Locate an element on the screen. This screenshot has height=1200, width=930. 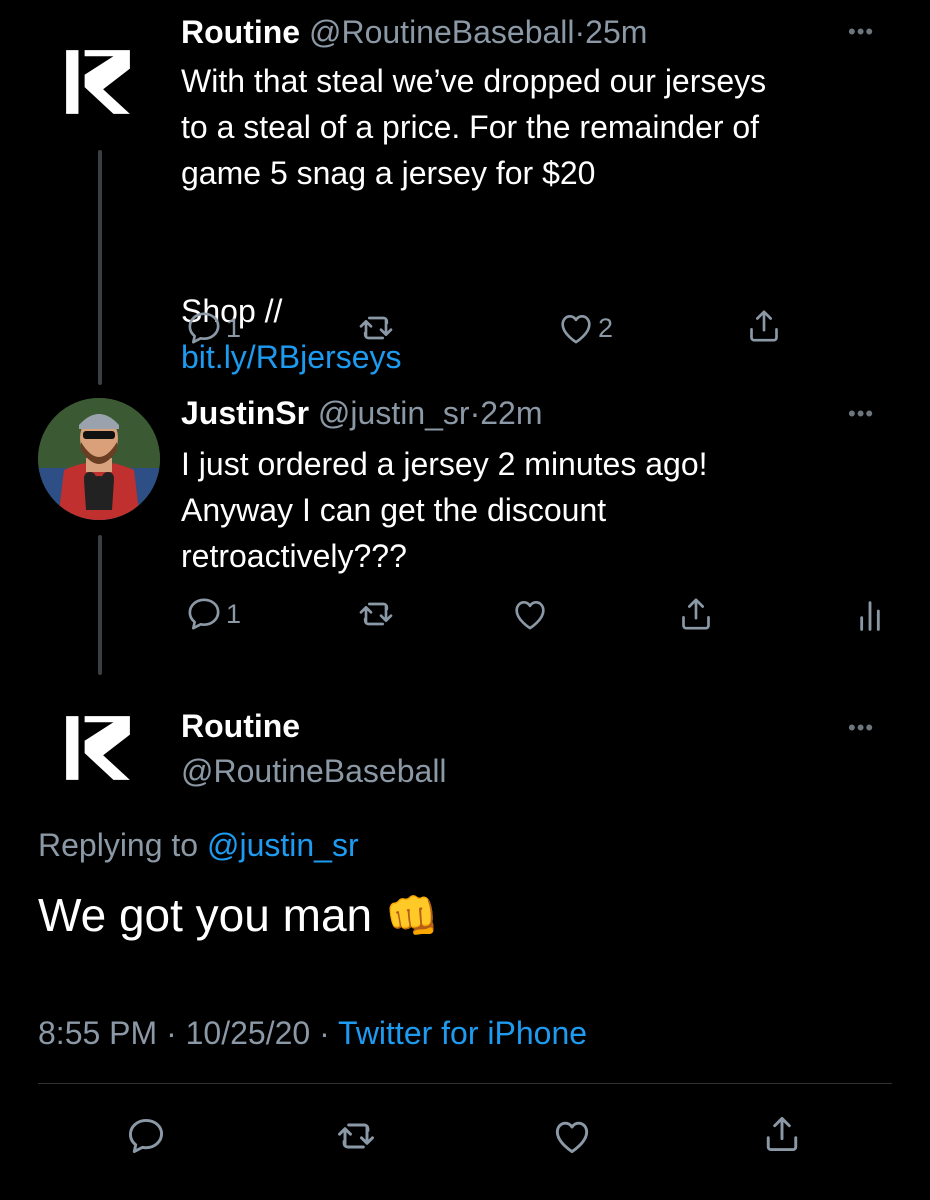
justinsr-avatar is located at coordinates (99, 459).